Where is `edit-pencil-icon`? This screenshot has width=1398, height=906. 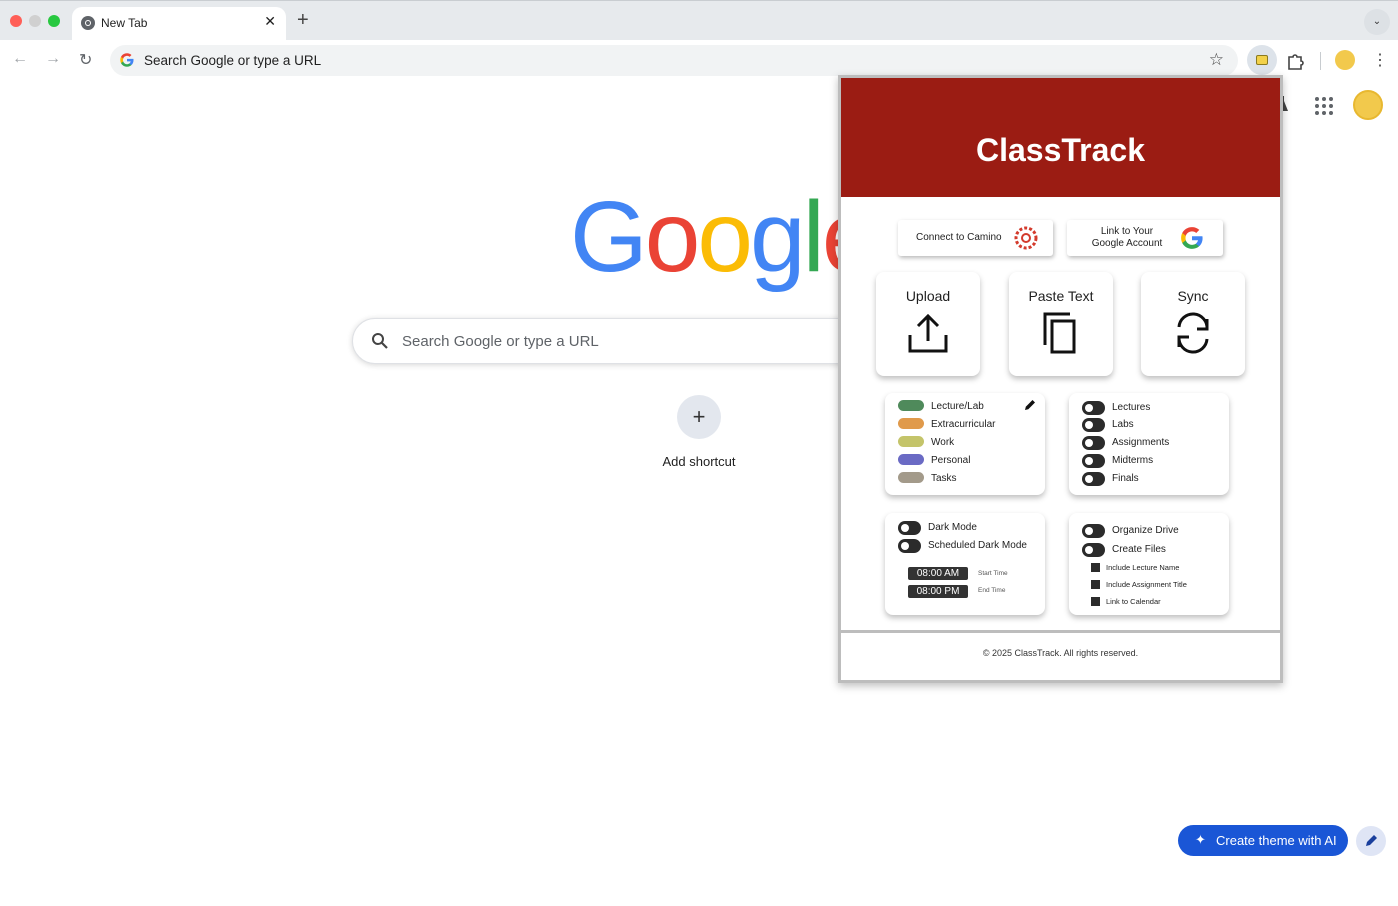
edit-pencil-icon is located at coordinates (1030, 405).